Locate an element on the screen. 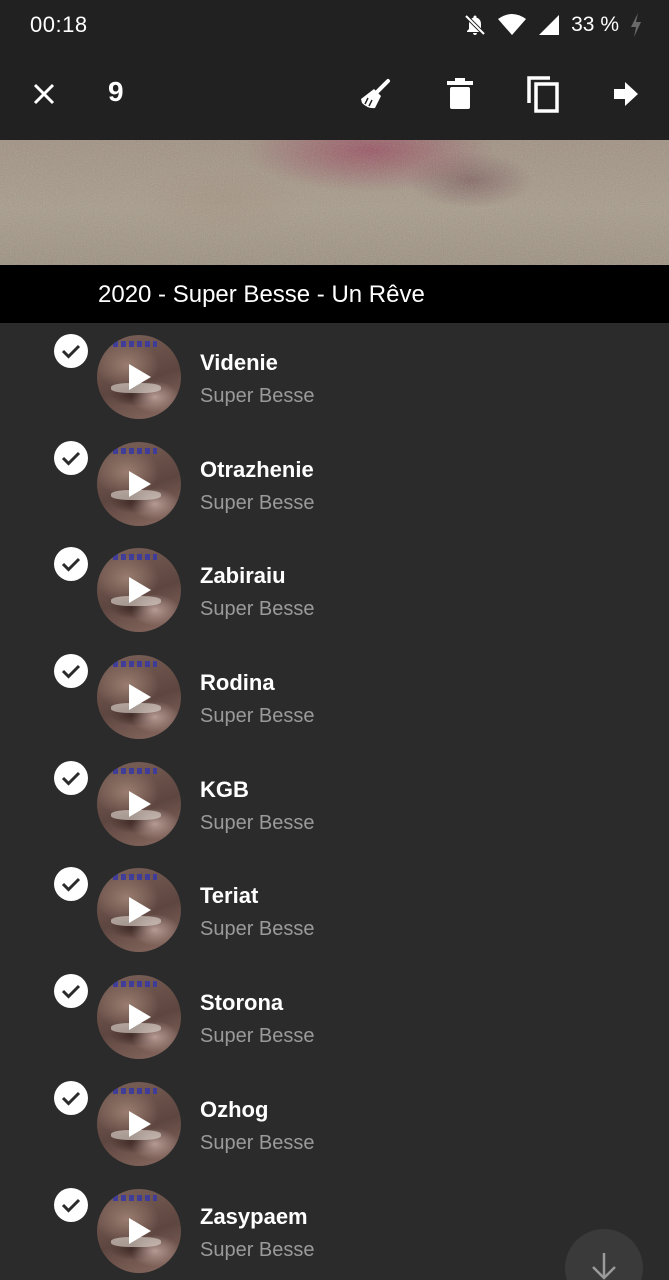 This screenshot has width=669, height=1280. close-button is located at coordinates (44, 96).